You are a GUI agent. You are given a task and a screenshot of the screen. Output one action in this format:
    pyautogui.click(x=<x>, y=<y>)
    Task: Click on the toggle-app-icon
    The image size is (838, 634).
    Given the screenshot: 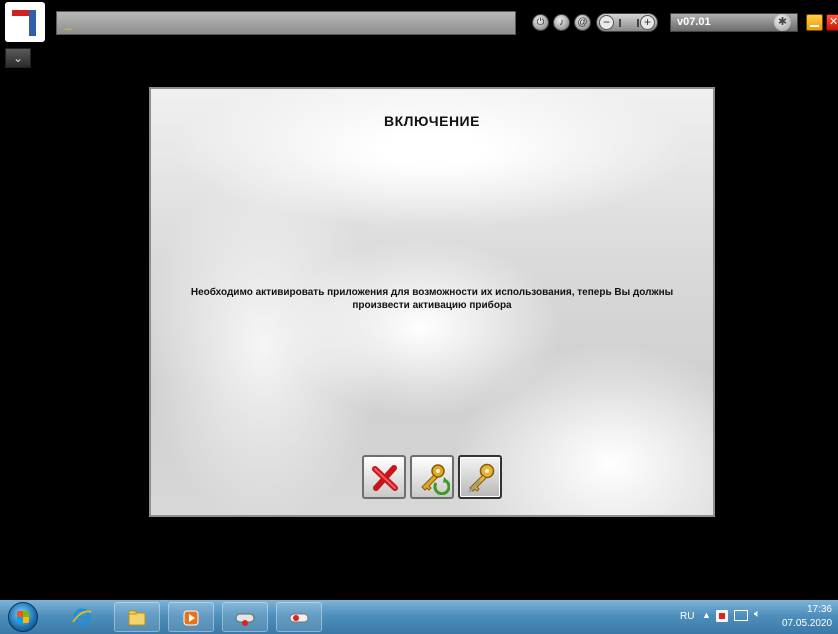 What is the action you would take?
    pyautogui.click(x=299, y=618)
    